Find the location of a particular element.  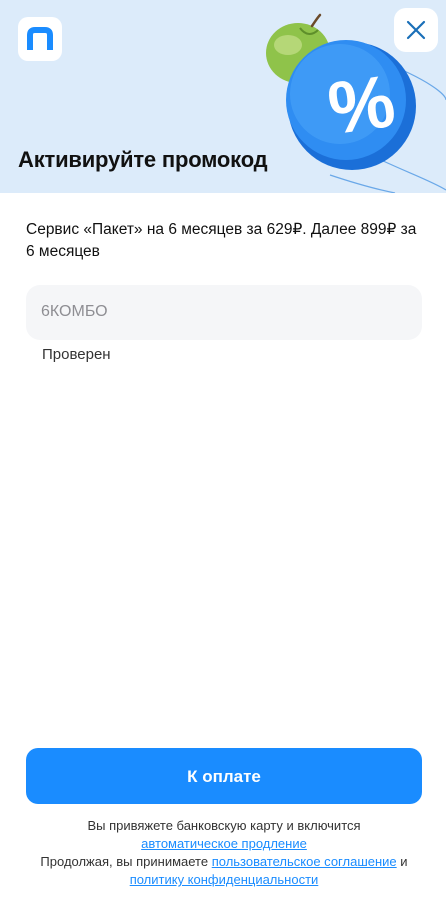

logo-icon is located at coordinates (40, 38).